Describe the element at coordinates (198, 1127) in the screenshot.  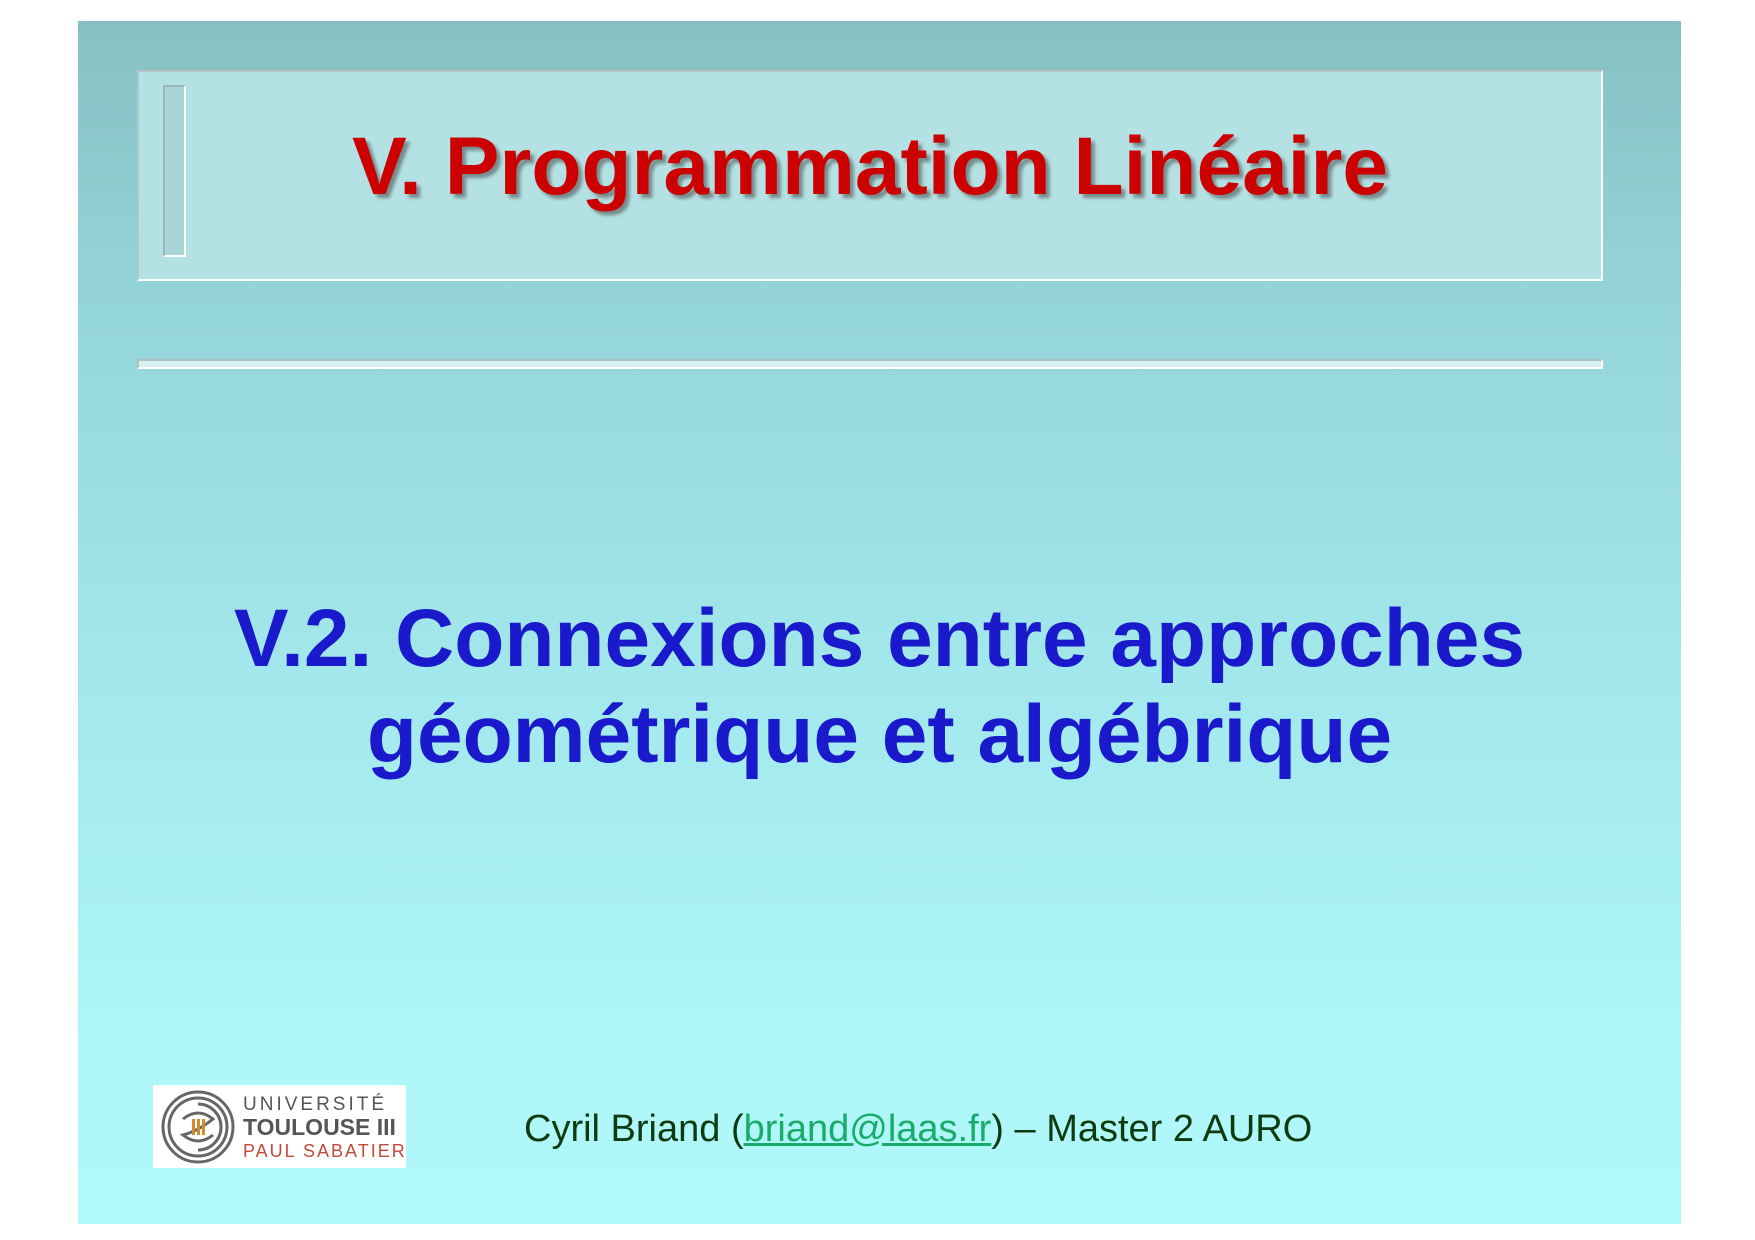
I see `university-emblem-icon` at that location.